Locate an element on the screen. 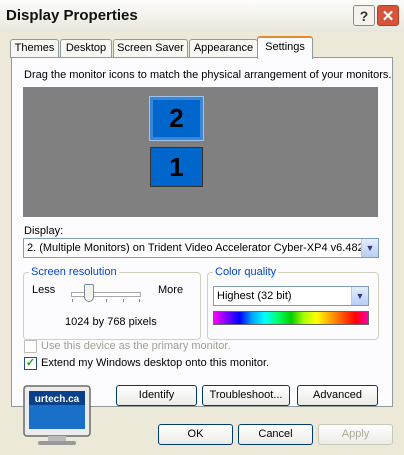 This screenshot has width=404, height=455. resolution-slider-thumb is located at coordinates (89, 293).